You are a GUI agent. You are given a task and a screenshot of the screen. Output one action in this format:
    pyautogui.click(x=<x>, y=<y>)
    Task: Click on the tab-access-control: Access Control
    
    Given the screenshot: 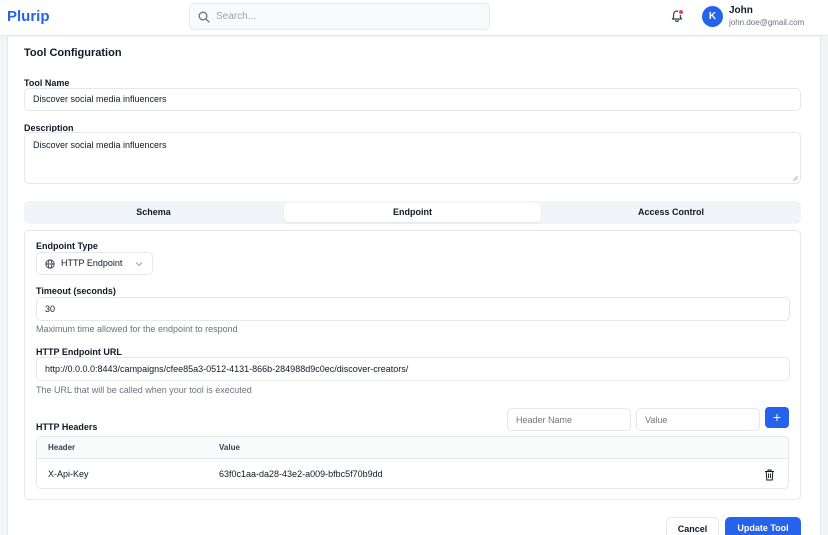 What is the action you would take?
    pyautogui.click(x=671, y=212)
    